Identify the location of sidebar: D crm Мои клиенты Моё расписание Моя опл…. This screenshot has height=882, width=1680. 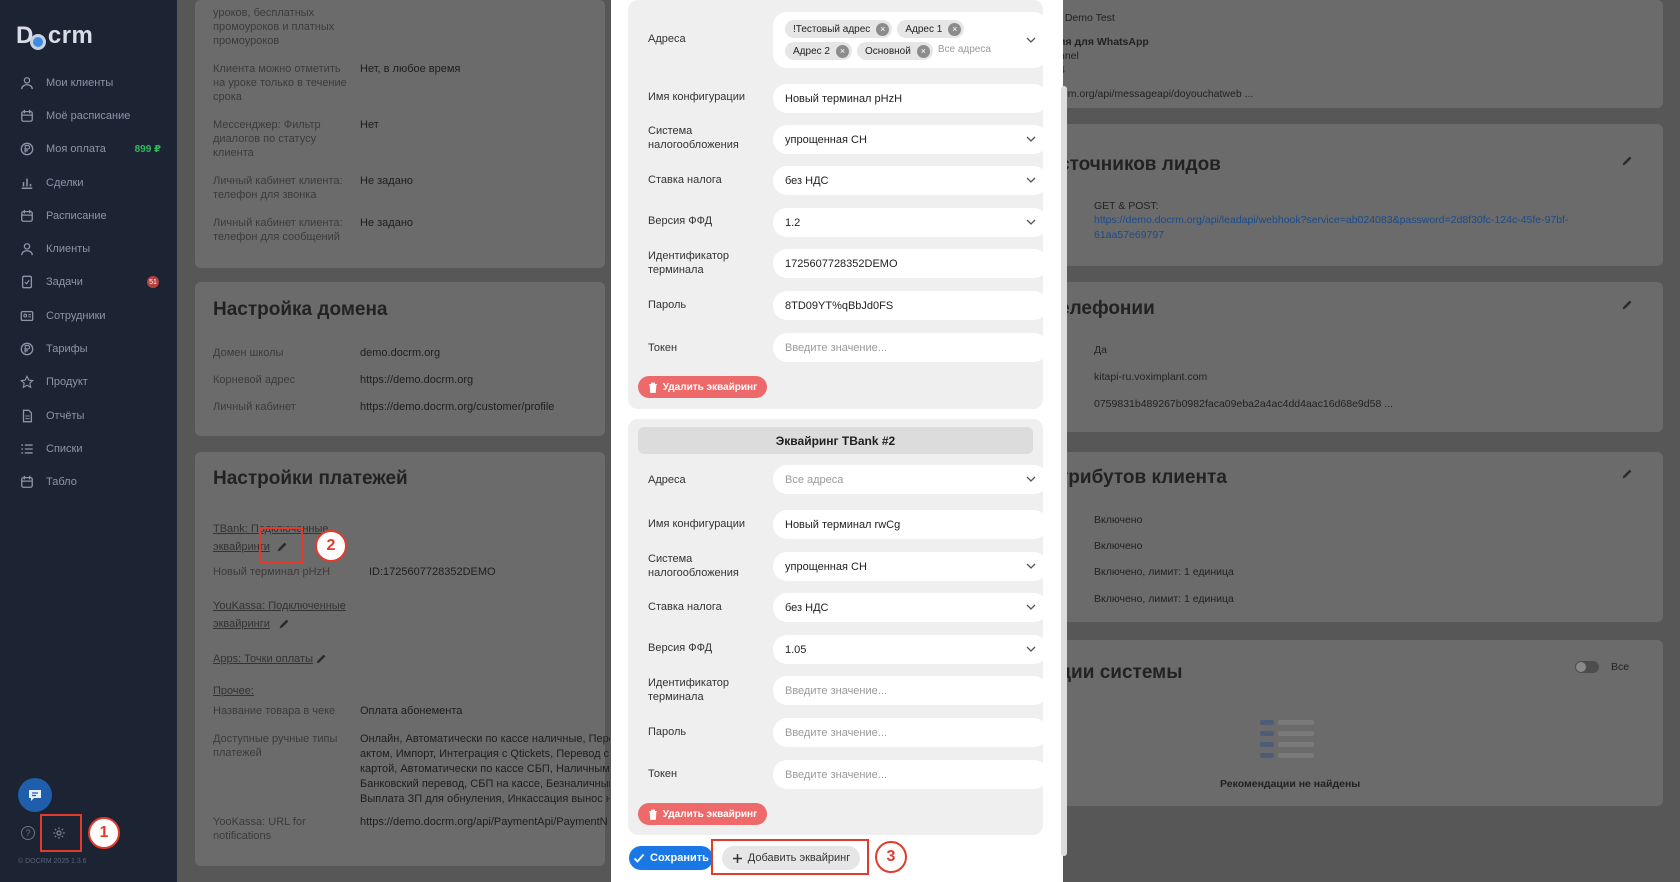
(88, 441).